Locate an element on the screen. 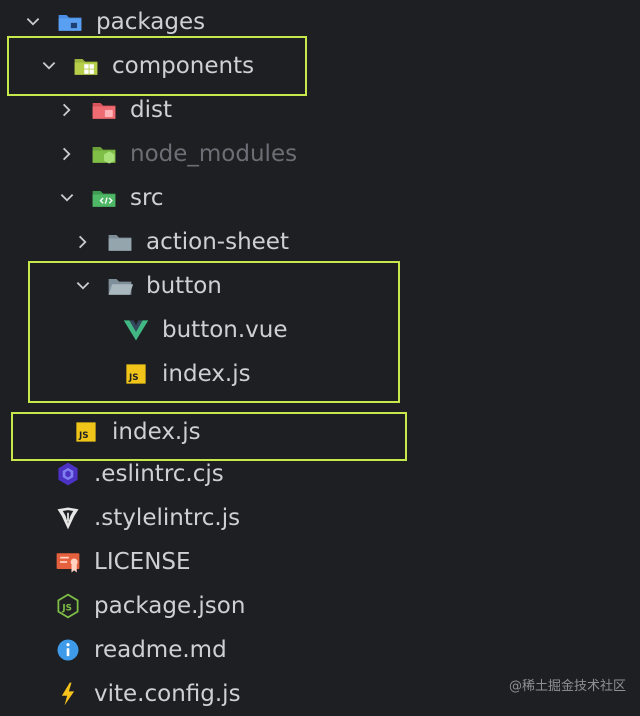 The width and height of the screenshot is (640, 716). nodejs-icon: JS is located at coordinates (68, 606).